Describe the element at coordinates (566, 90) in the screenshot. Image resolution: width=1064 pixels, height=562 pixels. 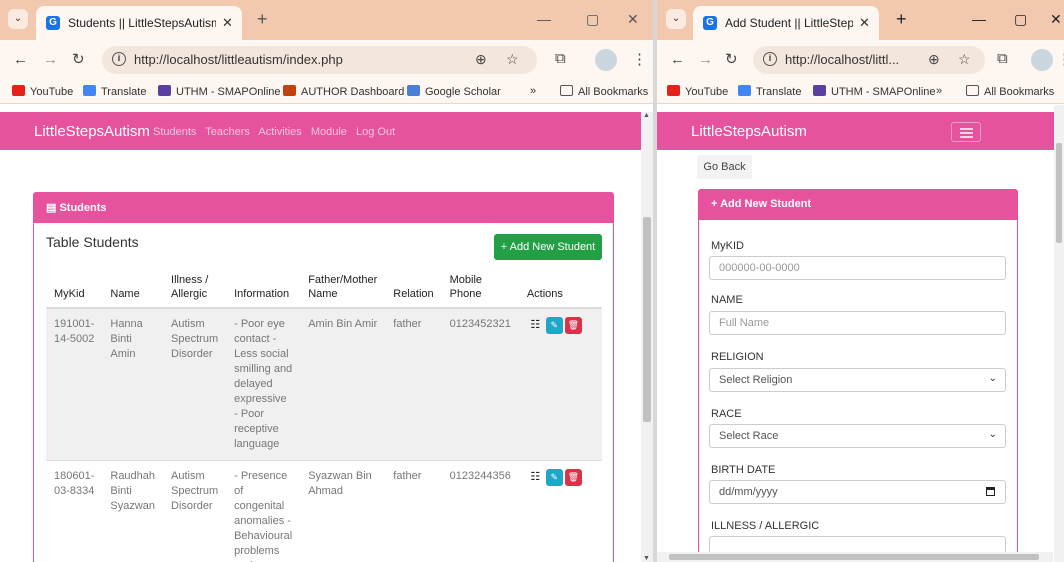
I see `folder-icon` at that location.